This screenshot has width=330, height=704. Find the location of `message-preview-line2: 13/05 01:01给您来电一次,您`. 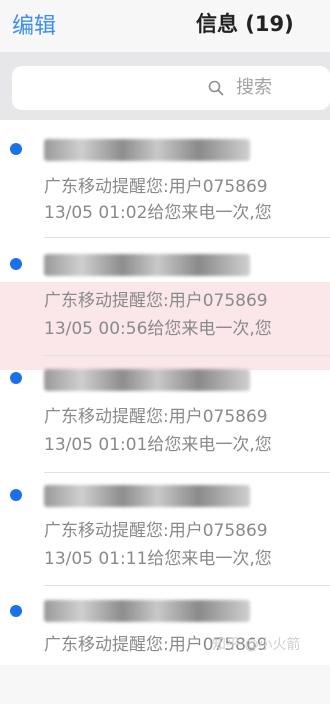

message-preview-line2: 13/05 01:01给您来电一次,您 is located at coordinates (158, 445).